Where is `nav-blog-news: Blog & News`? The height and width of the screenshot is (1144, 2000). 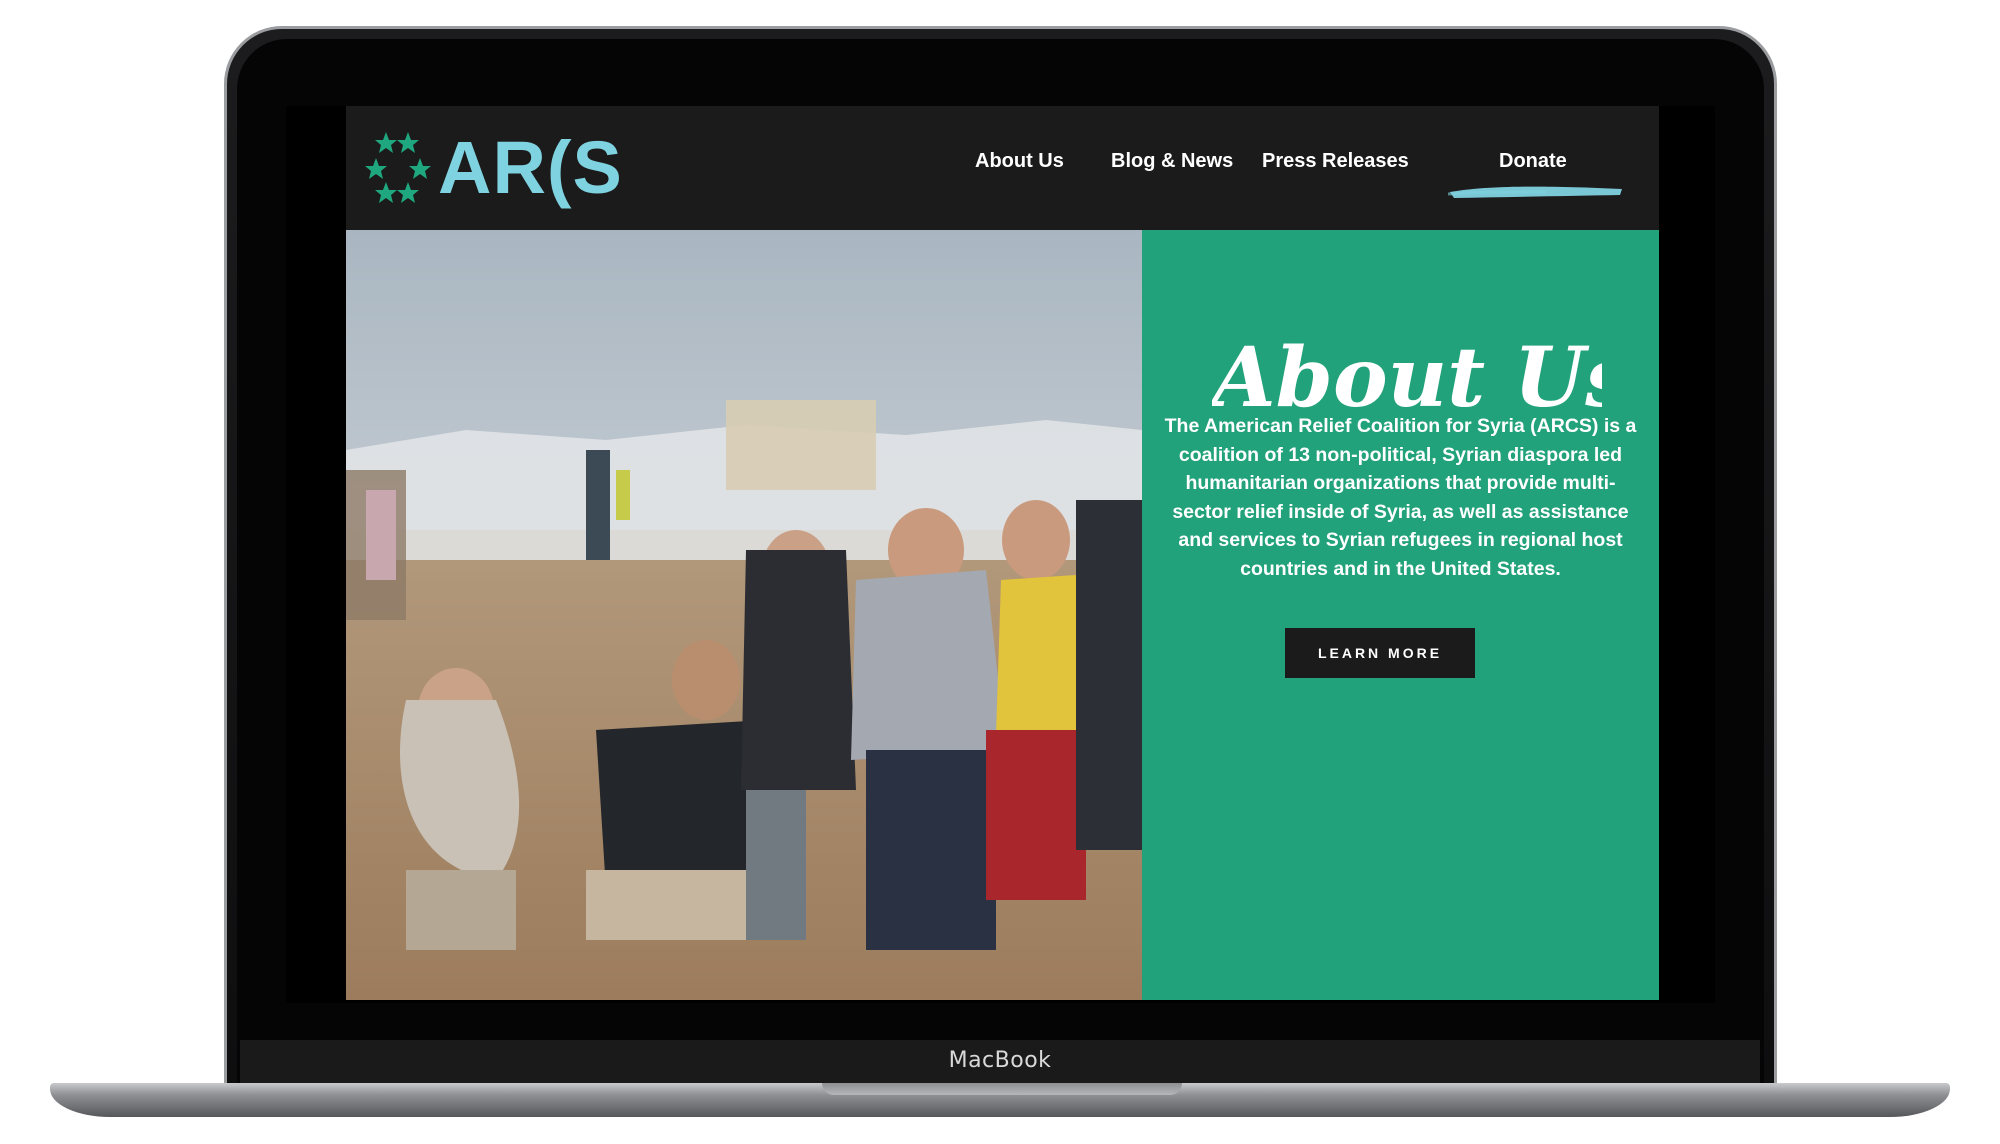 nav-blog-news: Blog & News is located at coordinates (1172, 161).